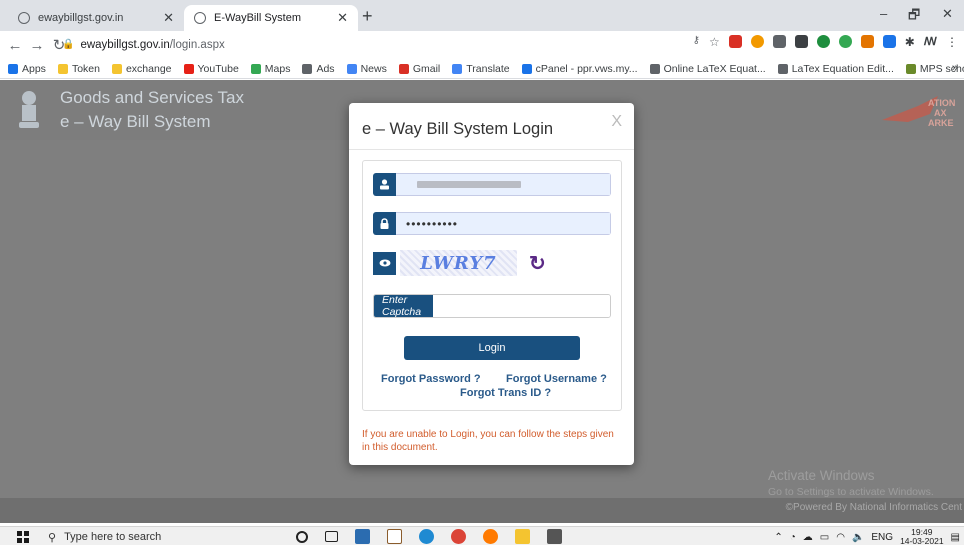 Image resolution: width=964 pixels, height=545 pixels. I want to click on bookmark-item: Apps, so click(27, 69).